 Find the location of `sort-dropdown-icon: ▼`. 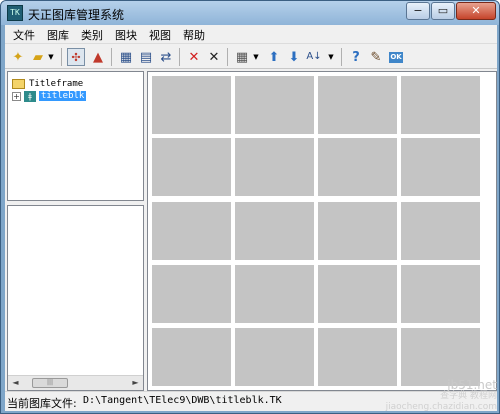

sort-dropdown-icon: ▼ is located at coordinates (331, 57).